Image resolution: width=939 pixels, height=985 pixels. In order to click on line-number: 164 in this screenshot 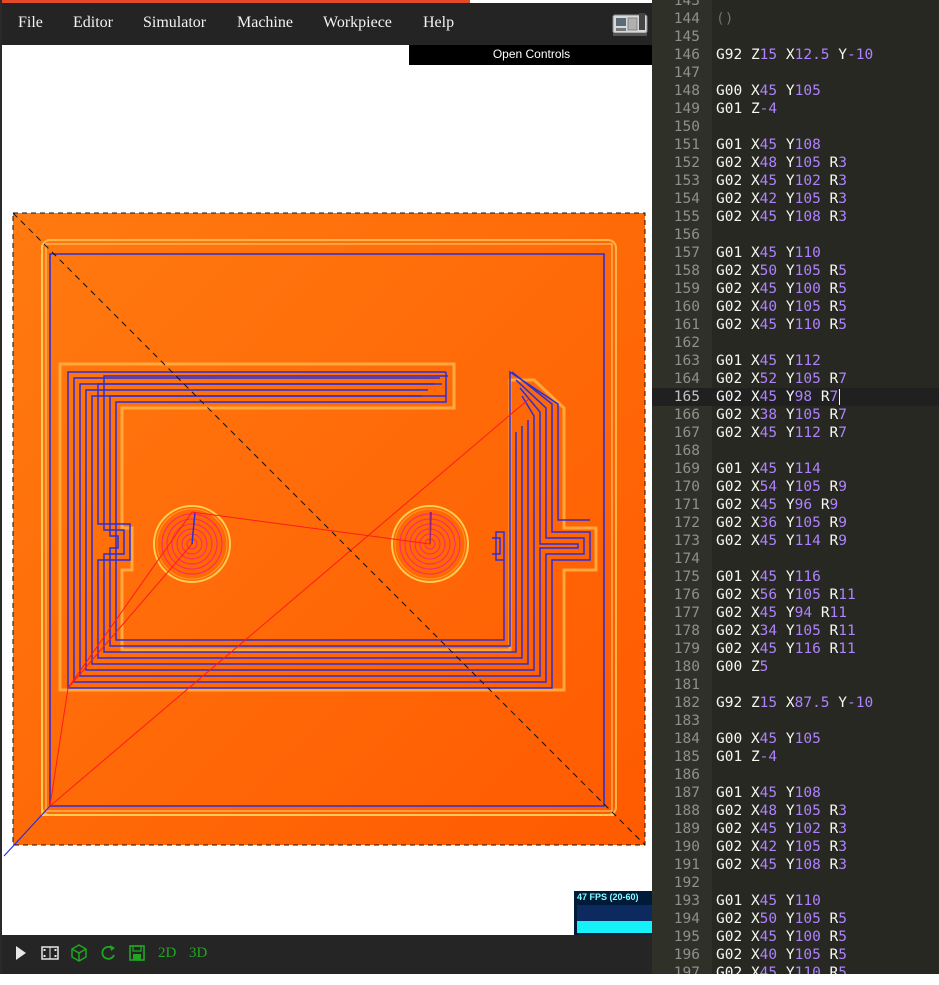, I will do `click(686, 379)`.